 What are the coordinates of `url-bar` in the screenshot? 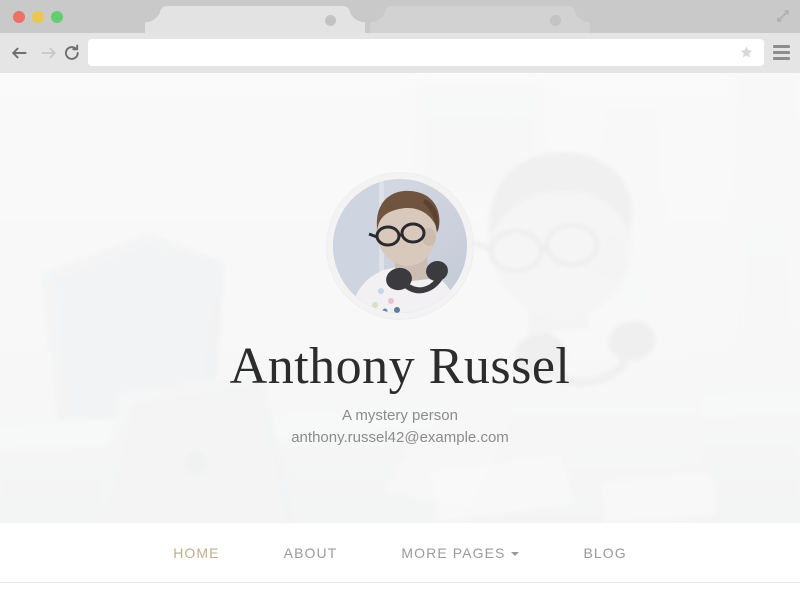 It's located at (426, 52).